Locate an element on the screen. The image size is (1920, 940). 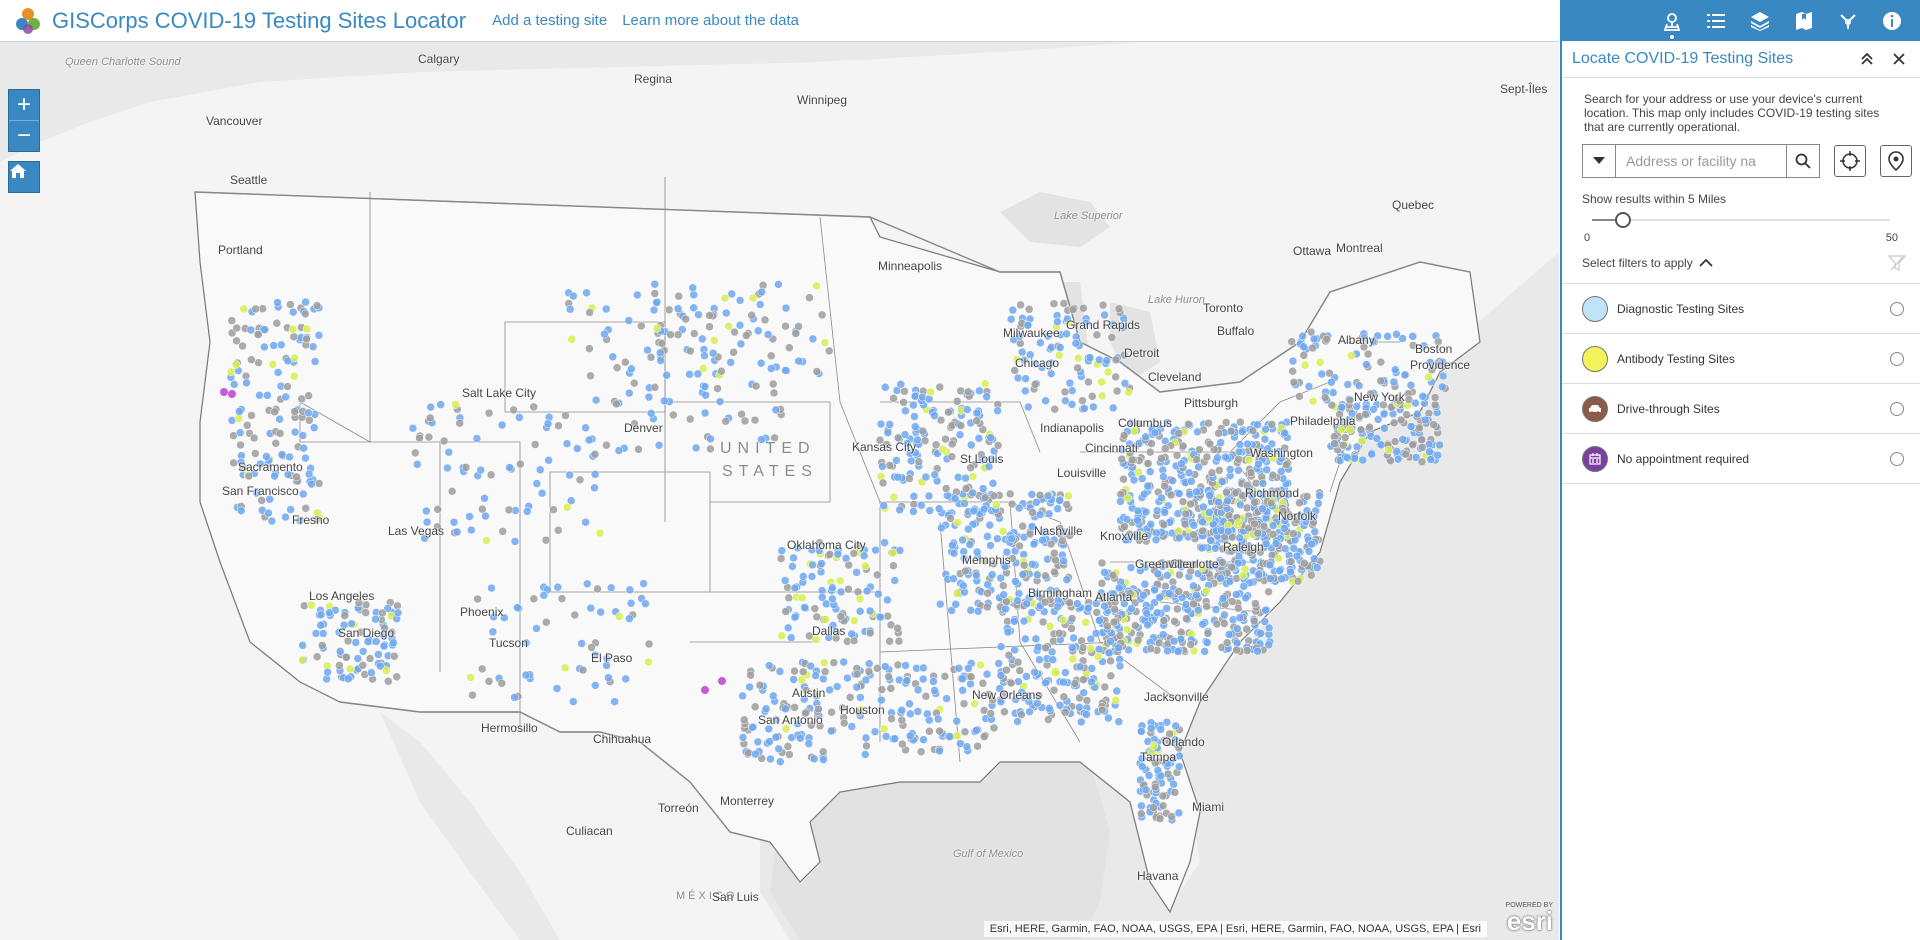
select-filters-toggle: Select filters to apply is located at coordinates (1637, 263).